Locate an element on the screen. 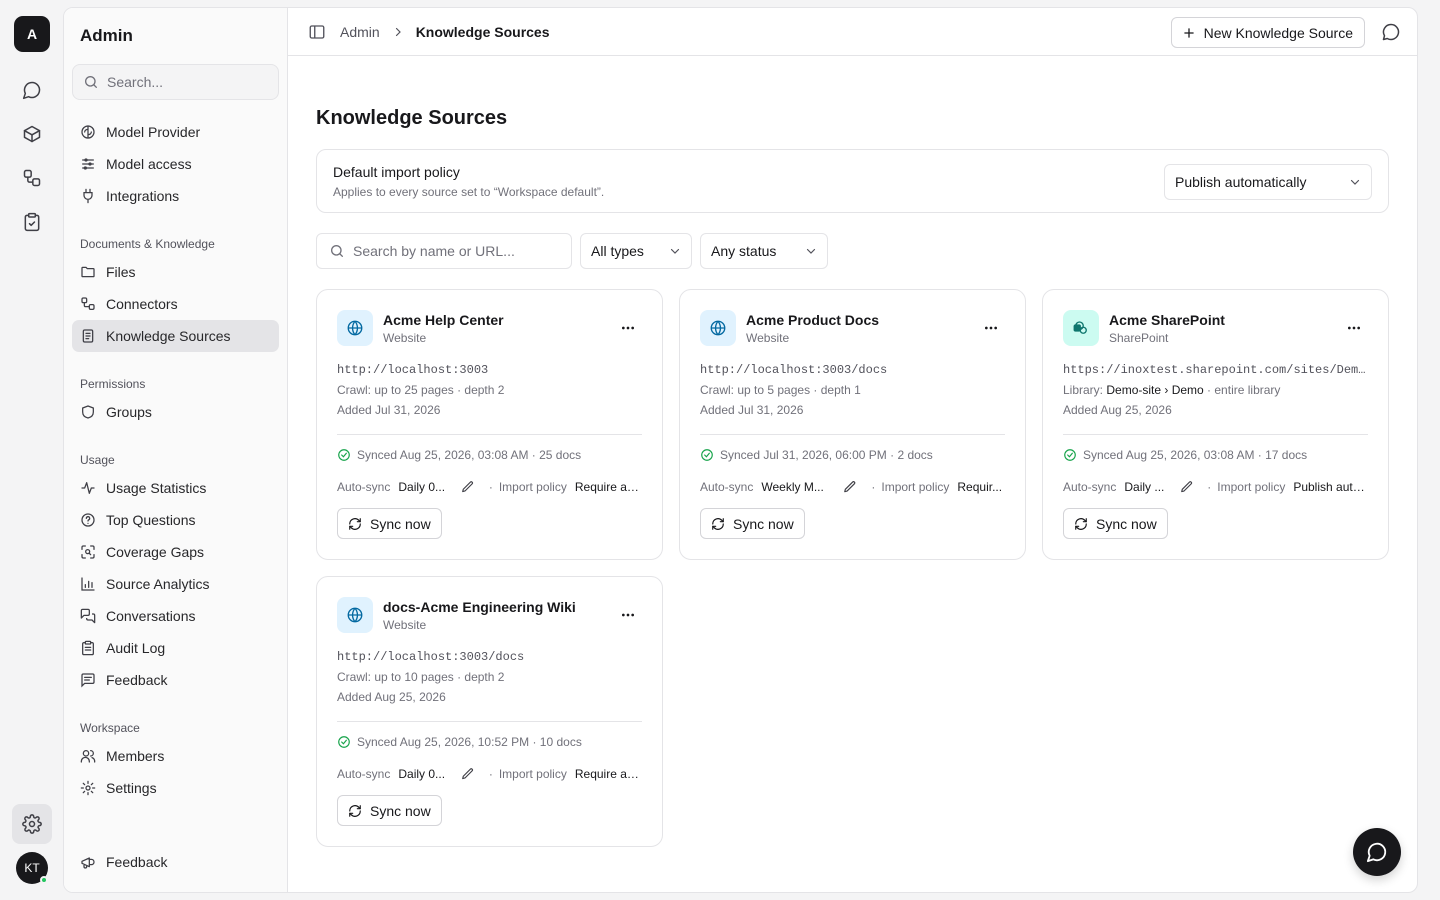 The image size is (1440, 900). sidebar-item-conversations: Conversations is located at coordinates (175, 616).